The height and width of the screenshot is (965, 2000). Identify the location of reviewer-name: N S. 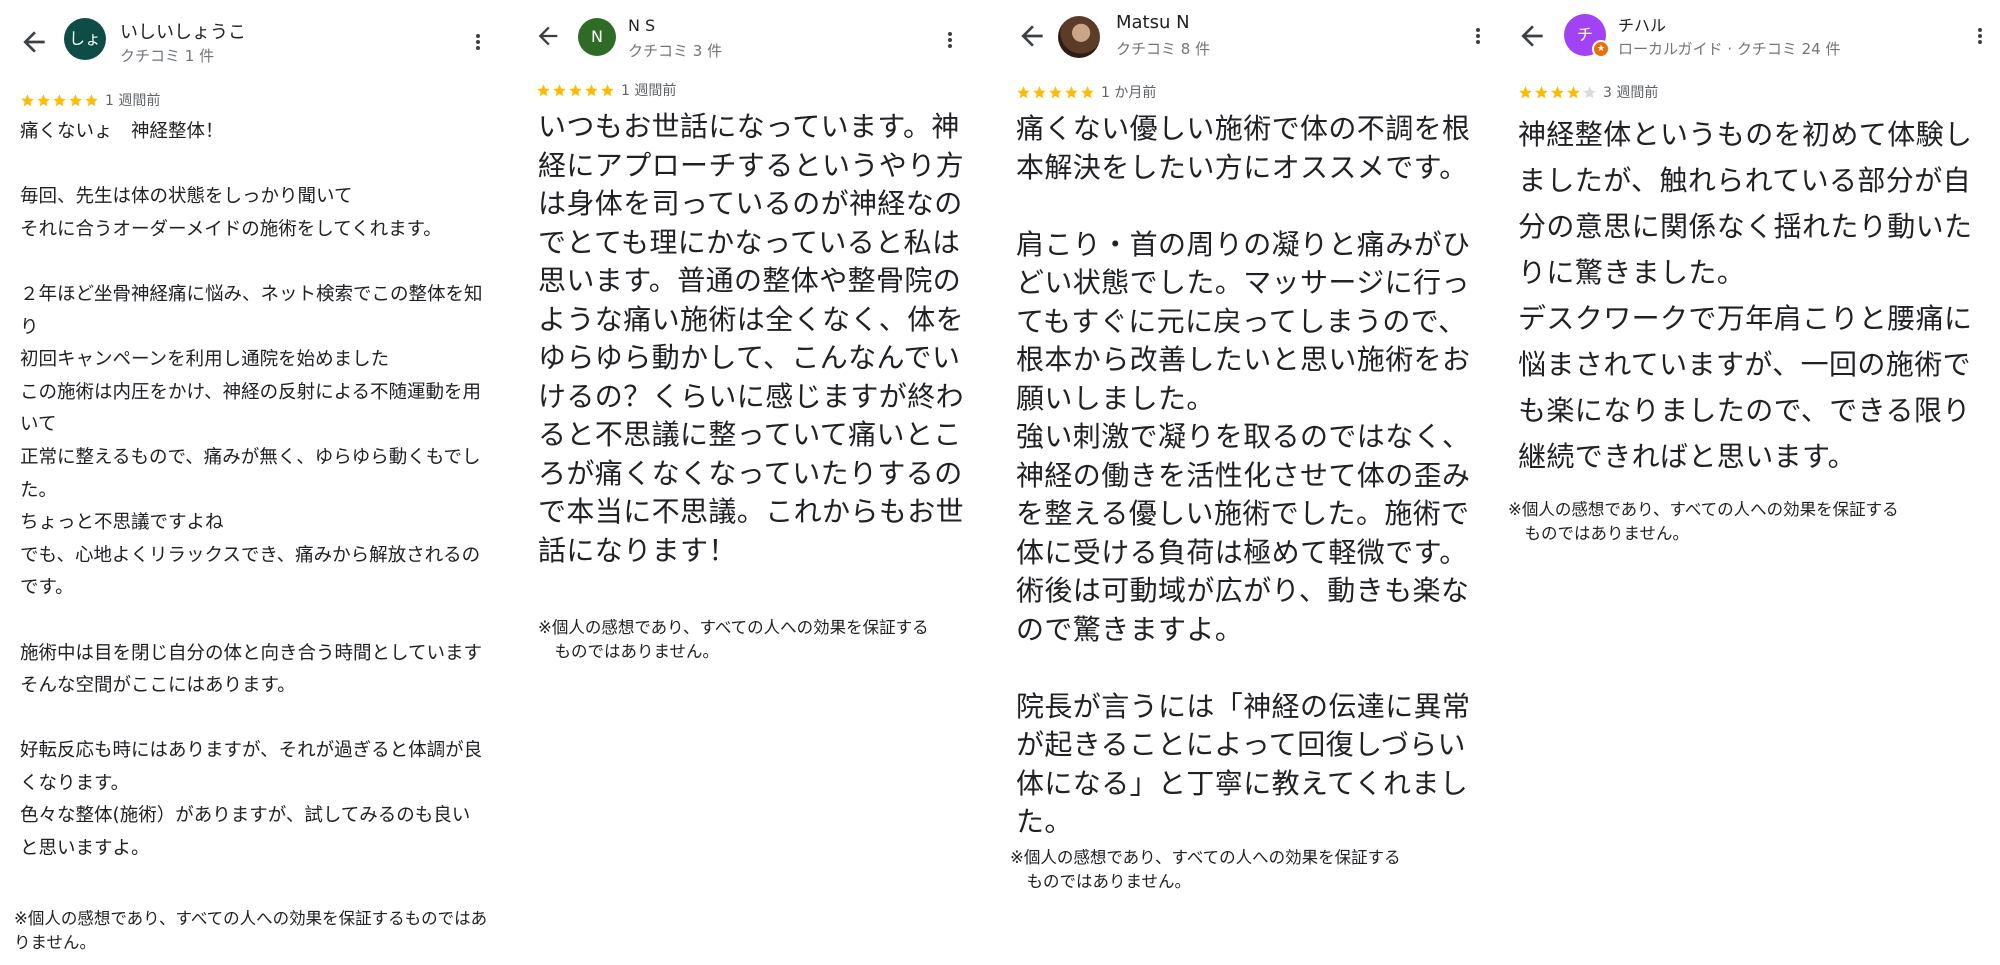
(641, 25).